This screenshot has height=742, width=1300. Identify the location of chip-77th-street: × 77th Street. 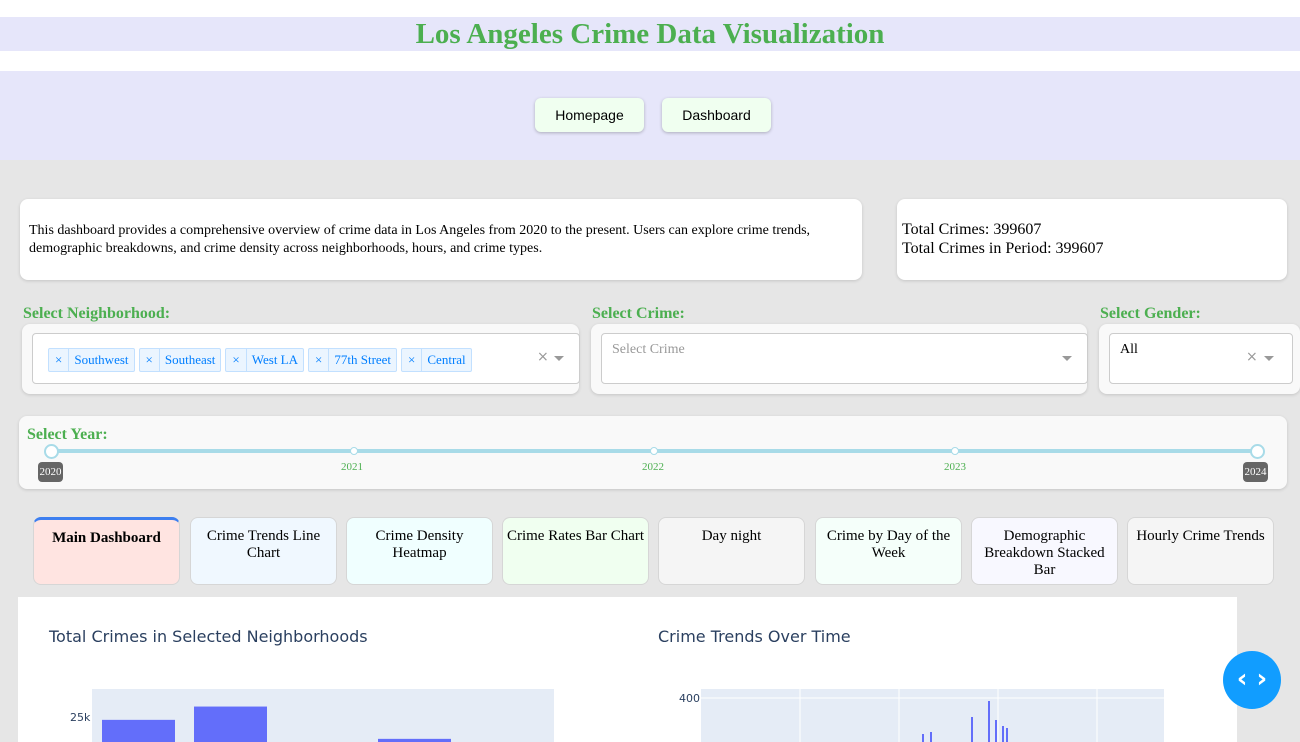
(353, 360).